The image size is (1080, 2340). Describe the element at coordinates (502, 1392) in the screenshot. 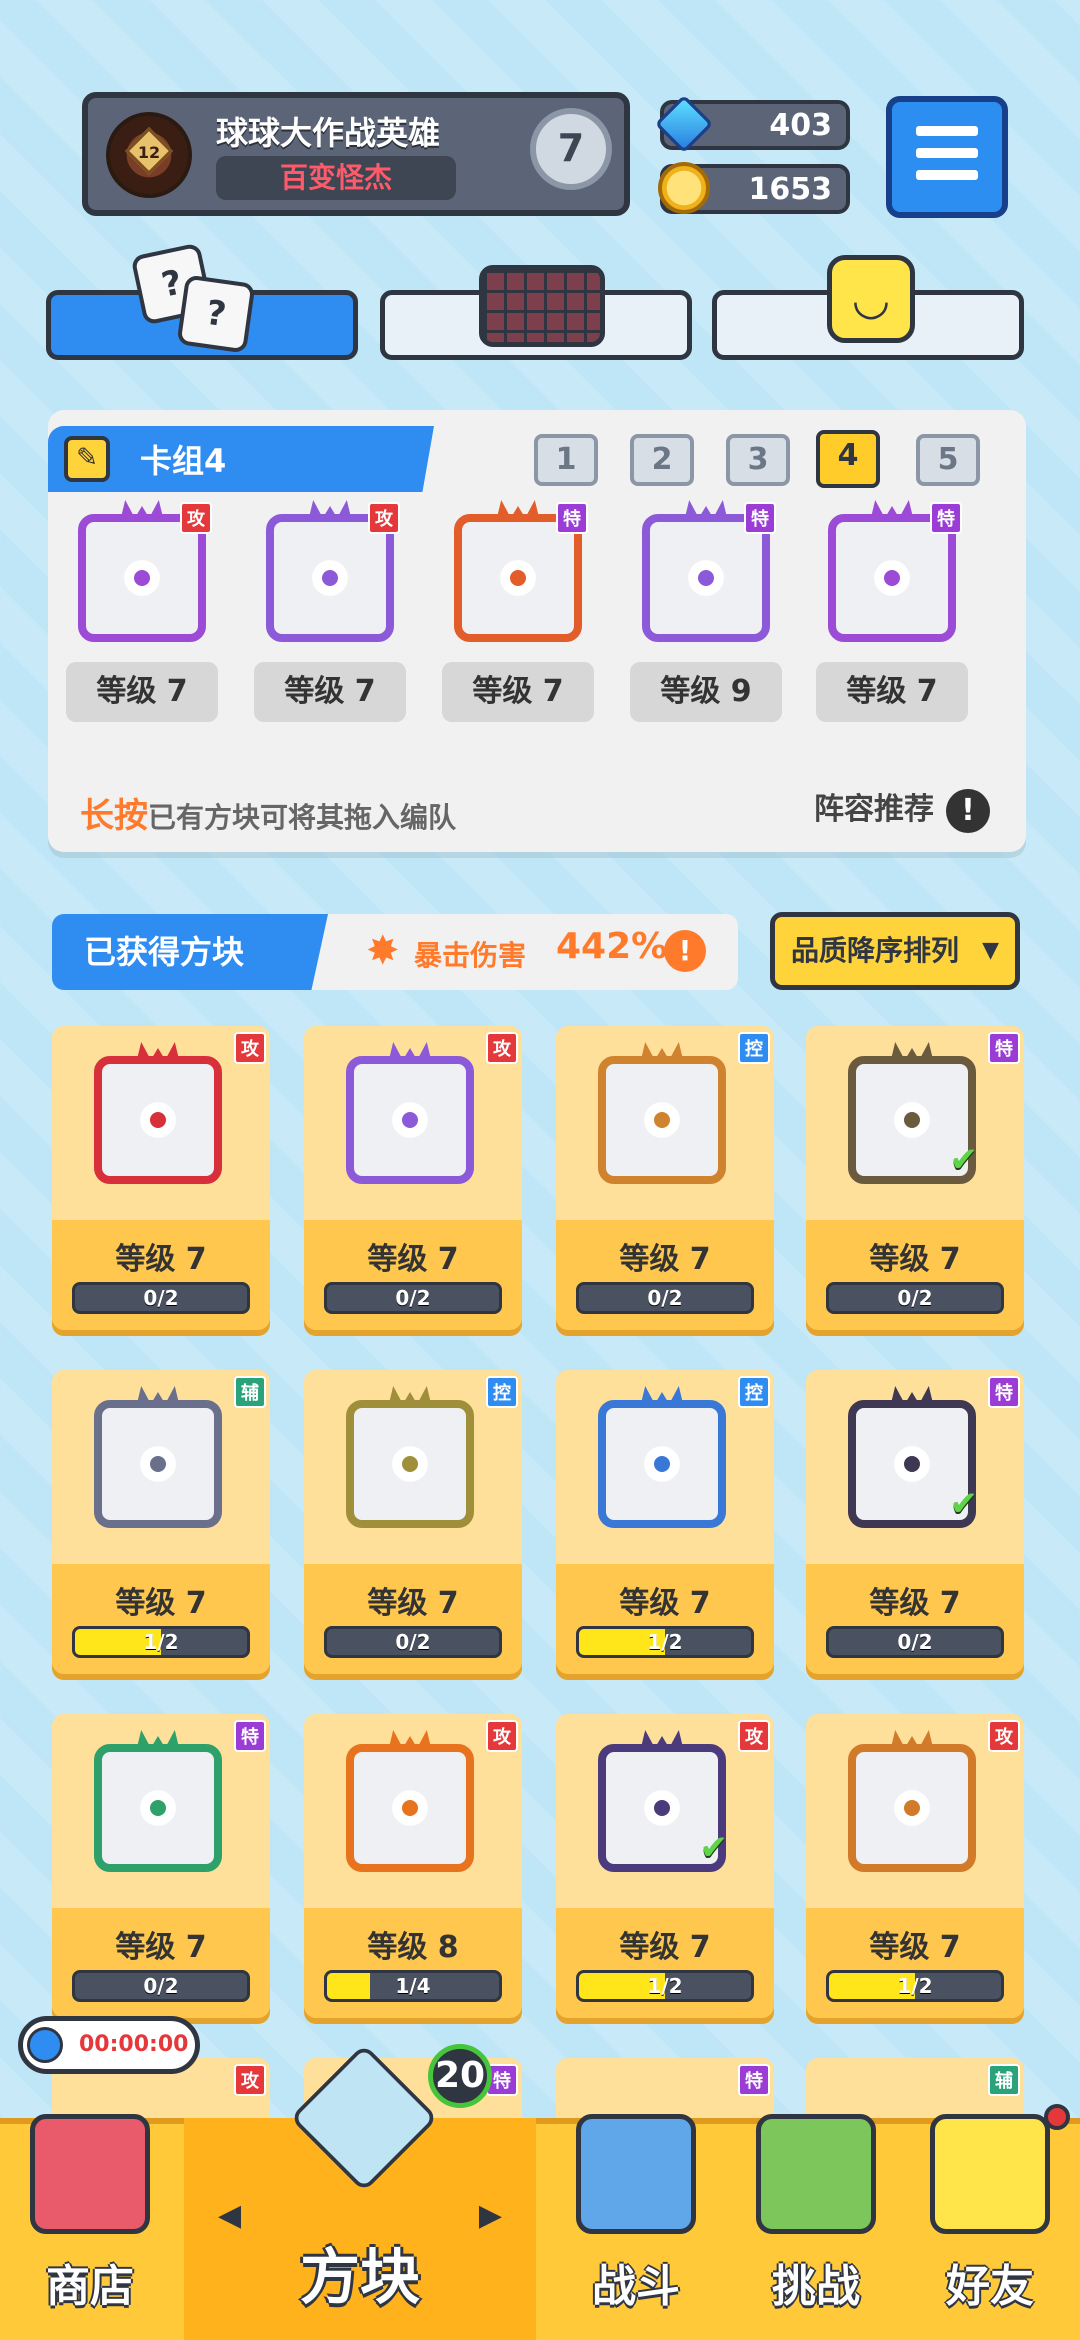

I see `type-tag: 控` at that location.